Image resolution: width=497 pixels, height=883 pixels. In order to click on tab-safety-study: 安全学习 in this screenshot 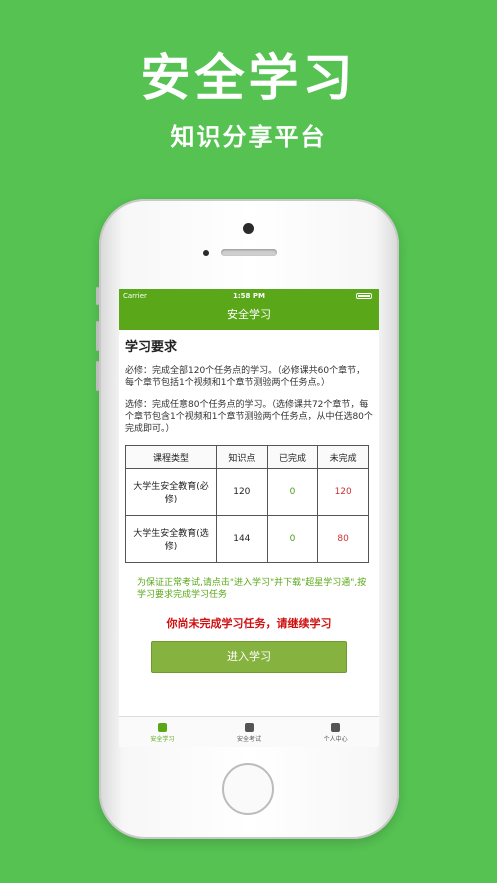, I will do `click(162, 732)`.